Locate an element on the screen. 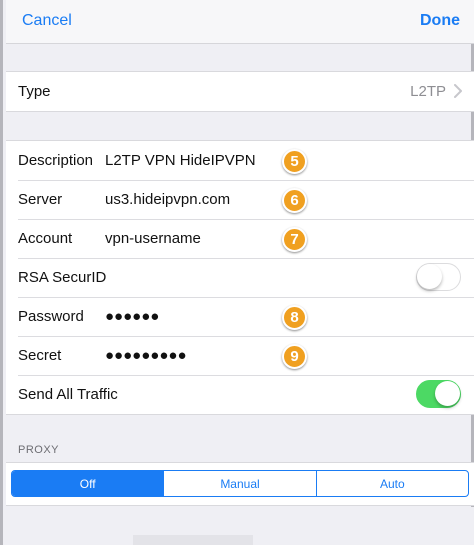 This screenshot has width=474, height=545. server-label: Server is located at coordinates (40, 199).